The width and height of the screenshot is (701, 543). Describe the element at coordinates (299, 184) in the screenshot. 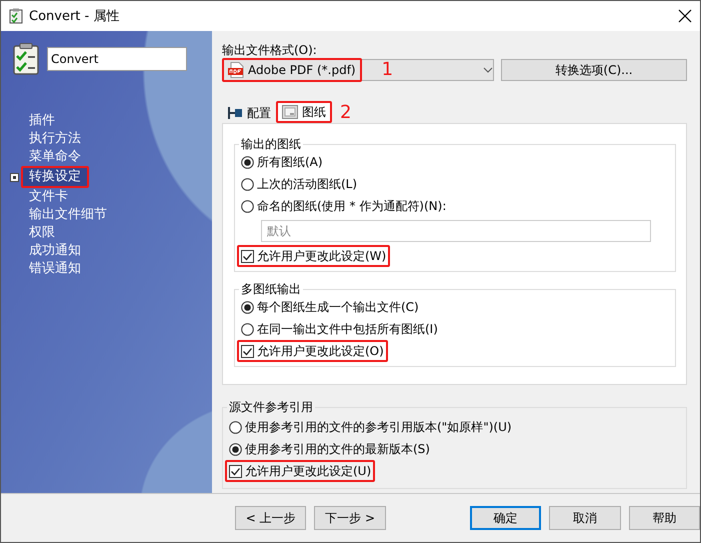

I see `radio-option: 上次的活动图纸(L)` at that location.